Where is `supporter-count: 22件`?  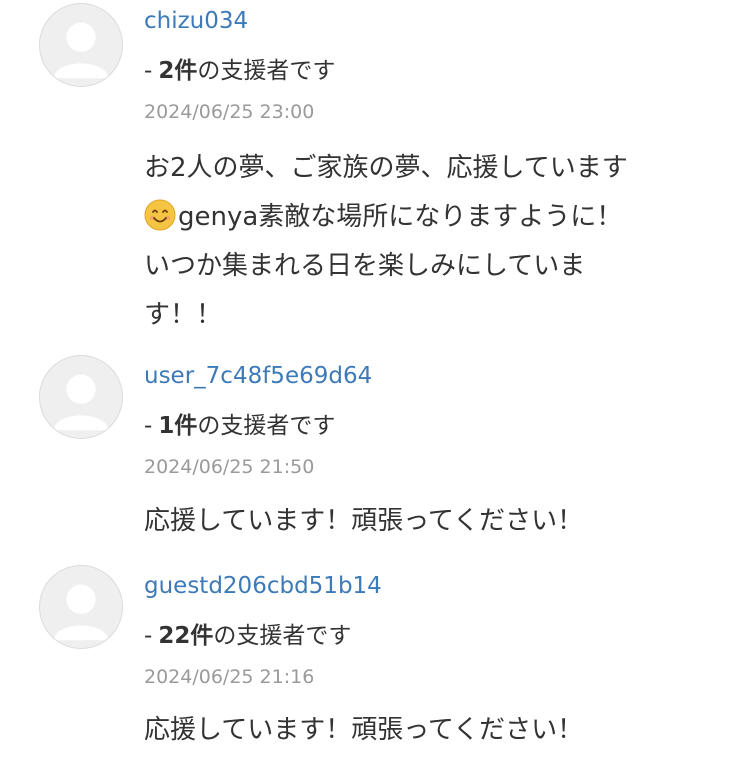 supporter-count: 22件 is located at coordinates (186, 636).